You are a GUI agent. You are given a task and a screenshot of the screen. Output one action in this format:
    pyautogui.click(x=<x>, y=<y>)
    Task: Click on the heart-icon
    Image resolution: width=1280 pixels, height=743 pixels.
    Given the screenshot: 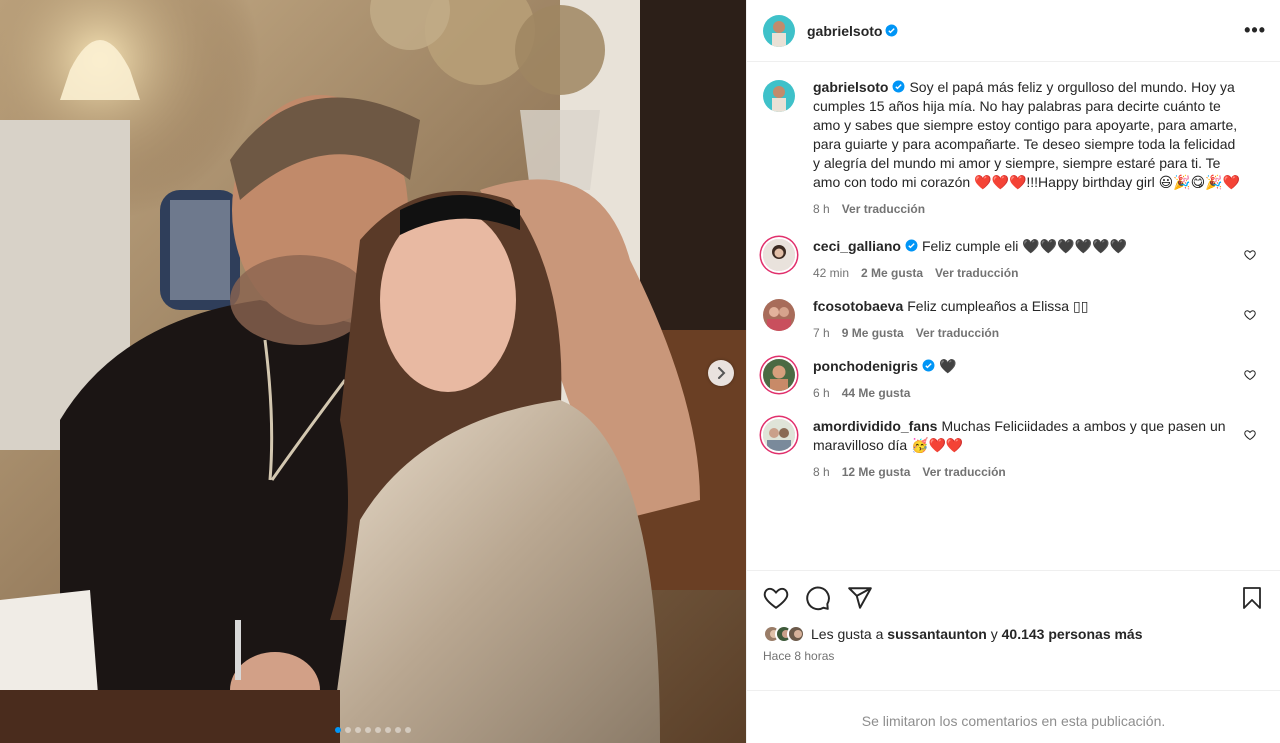 What is the action you would take?
    pyautogui.click(x=776, y=598)
    